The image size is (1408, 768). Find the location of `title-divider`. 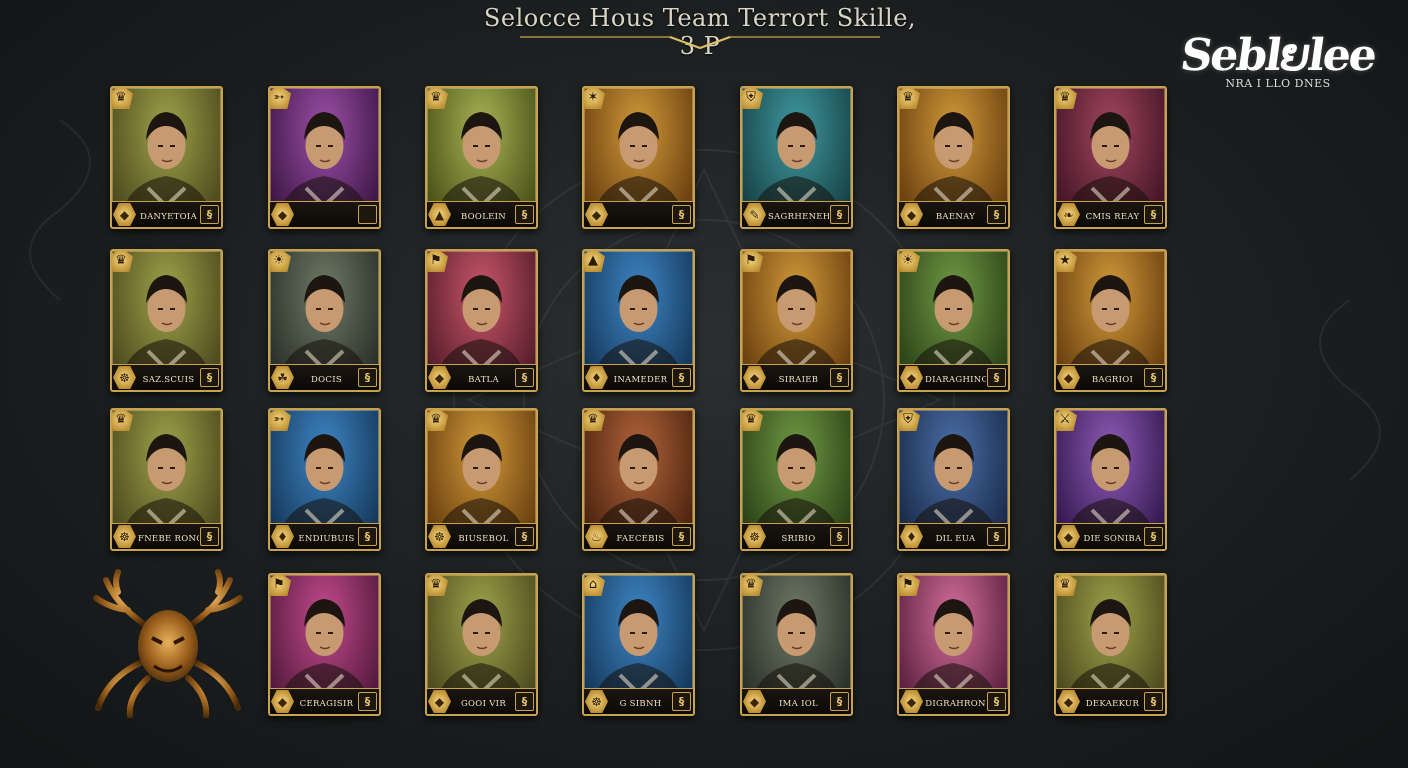

title-divider is located at coordinates (700, 43).